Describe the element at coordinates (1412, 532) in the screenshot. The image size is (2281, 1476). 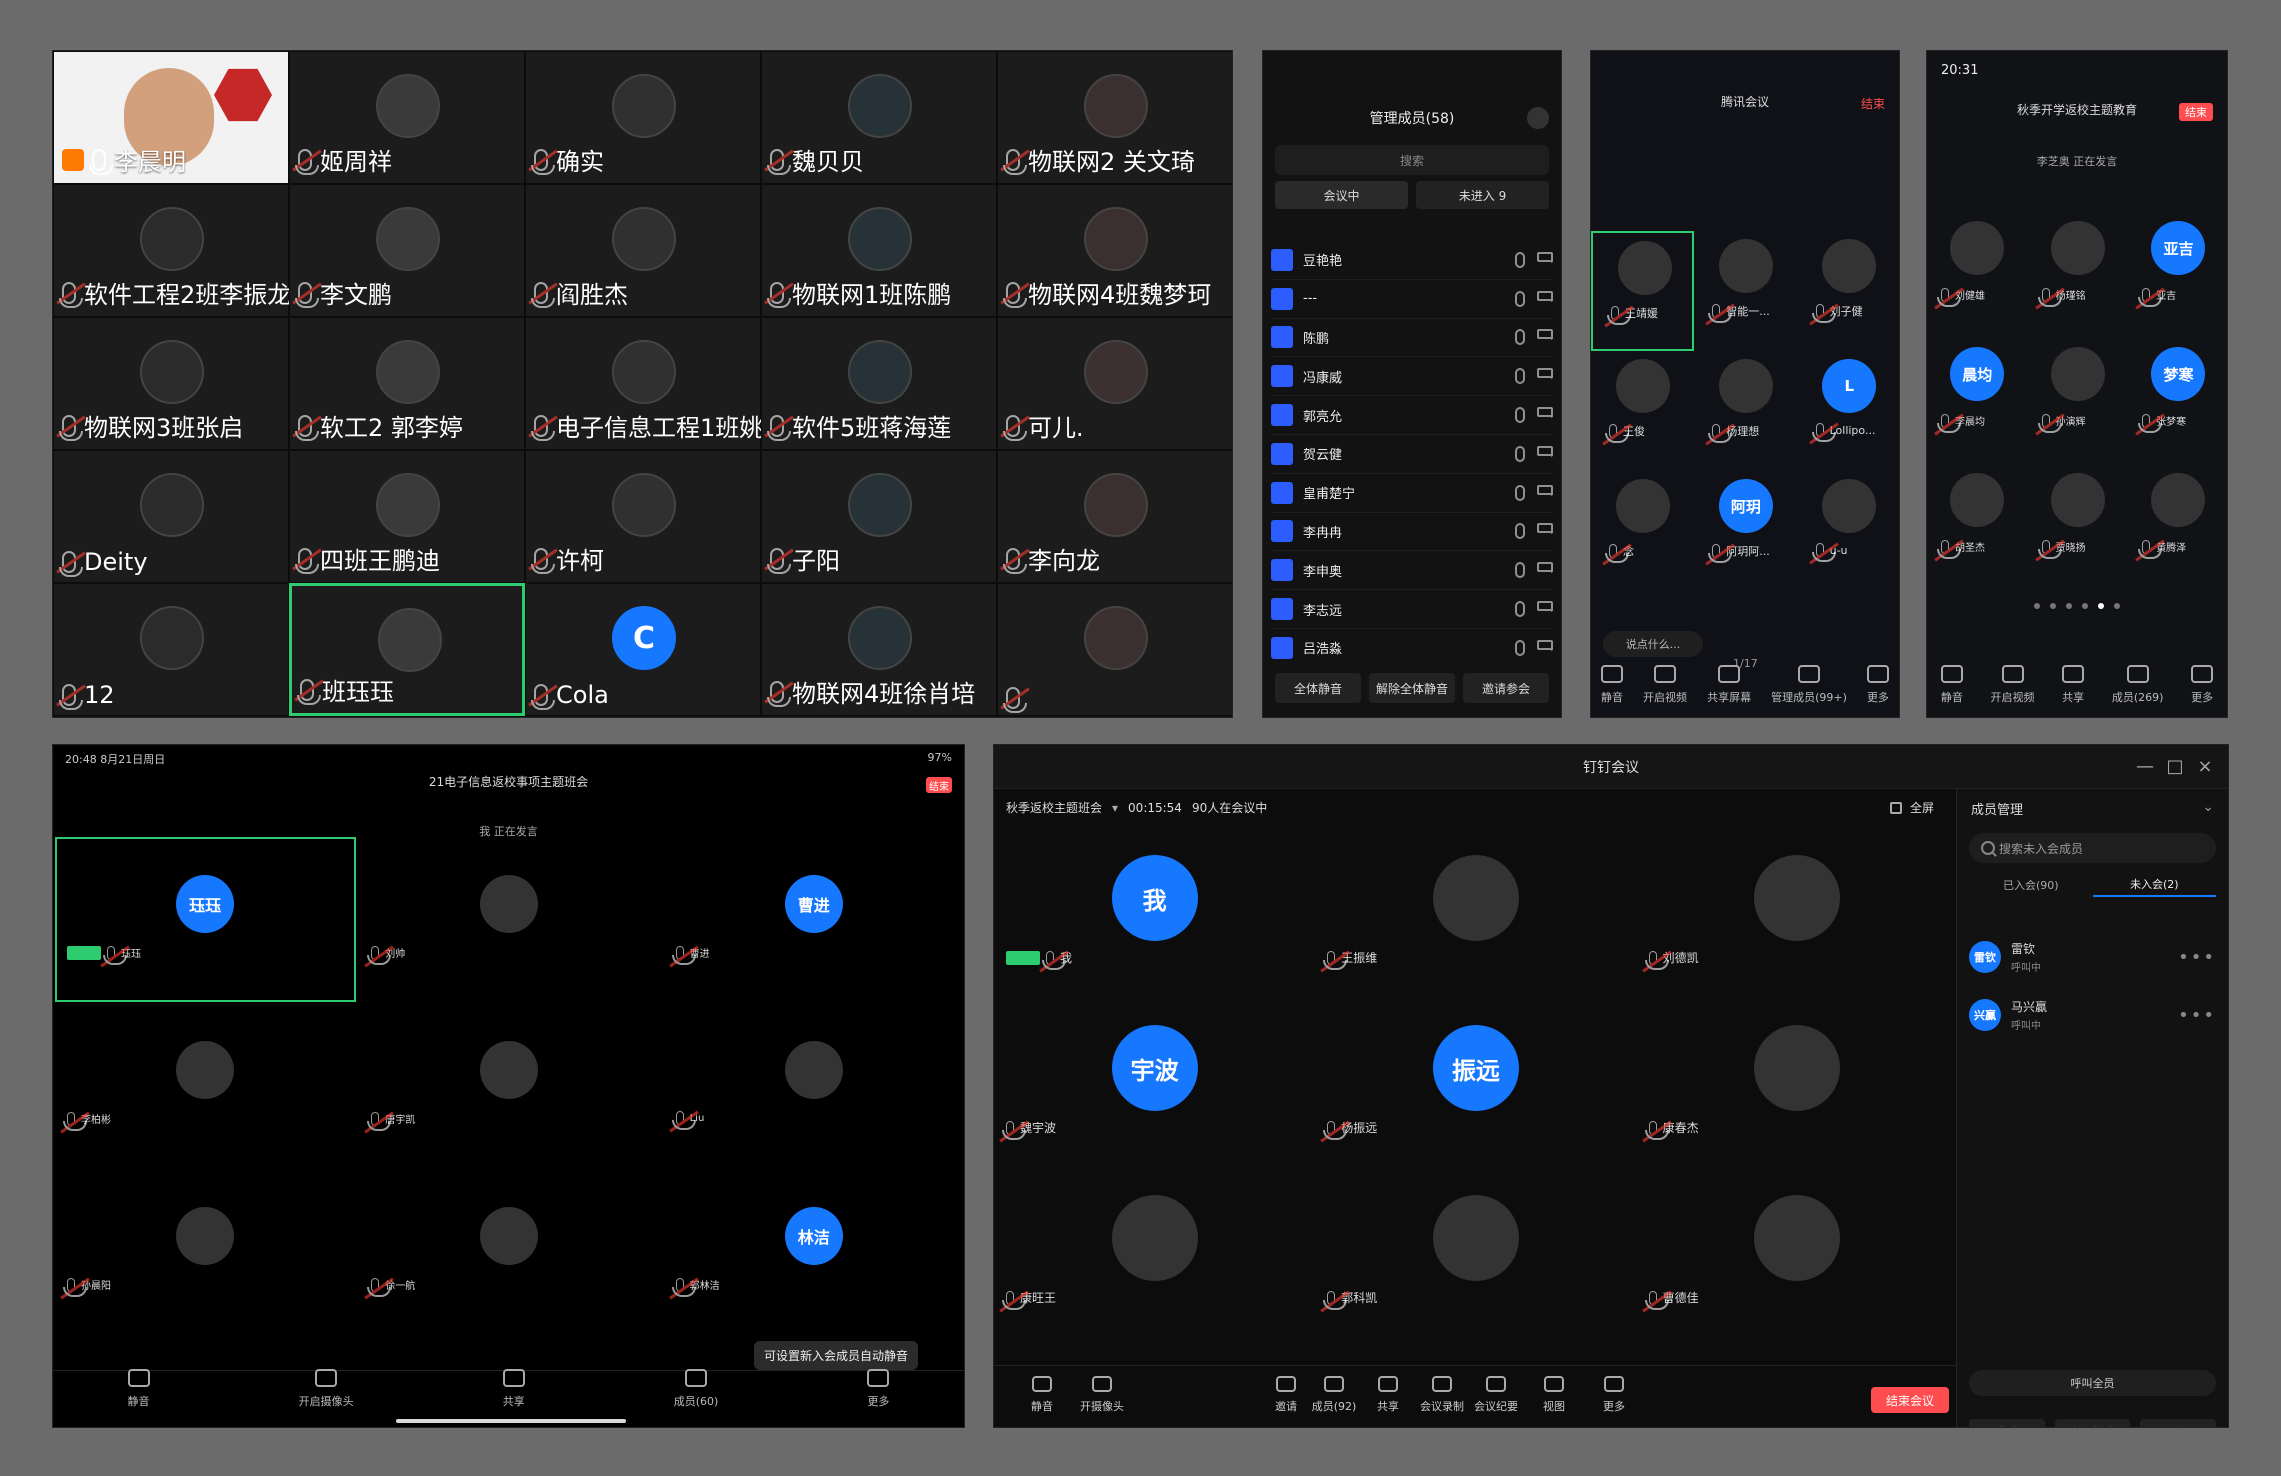
I see `member-row: 李冉冉` at that location.